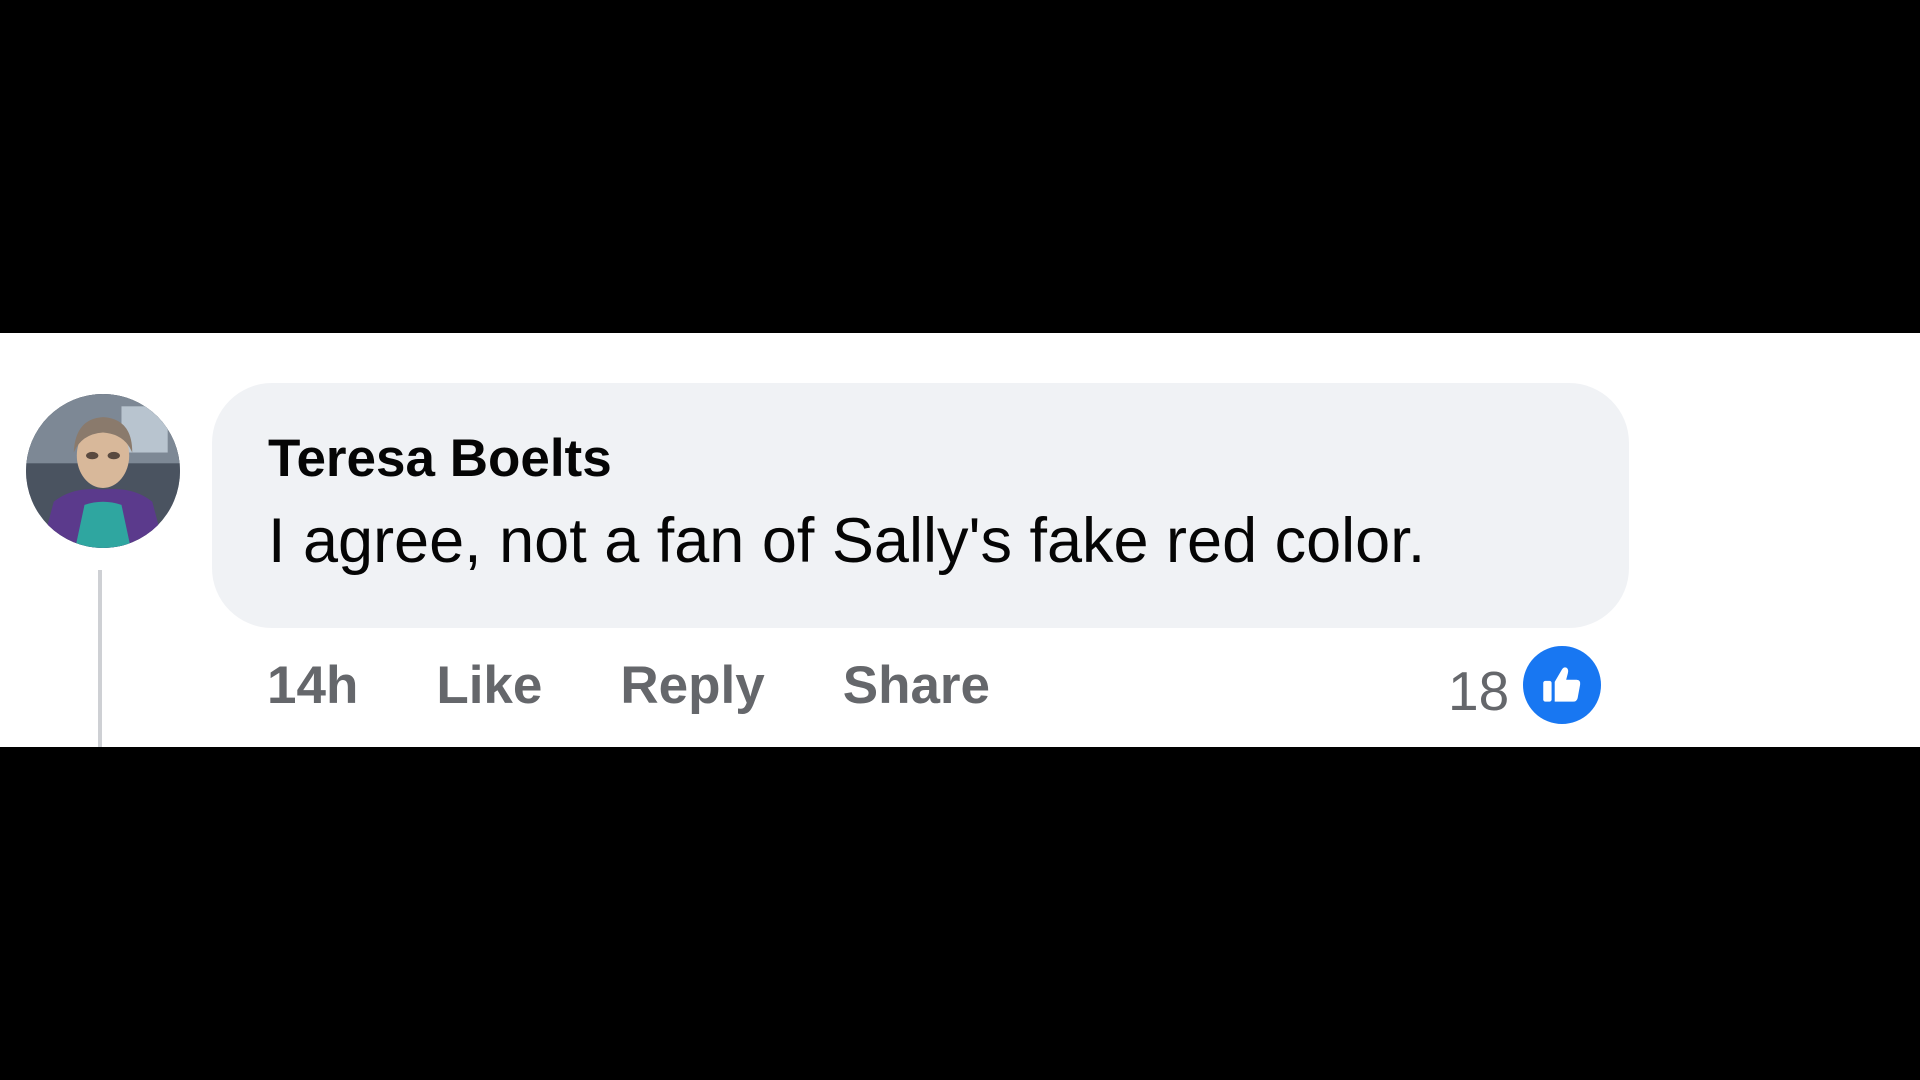 The width and height of the screenshot is (1920, 1080). I want to click on share-button: Share, so click(916, 685).